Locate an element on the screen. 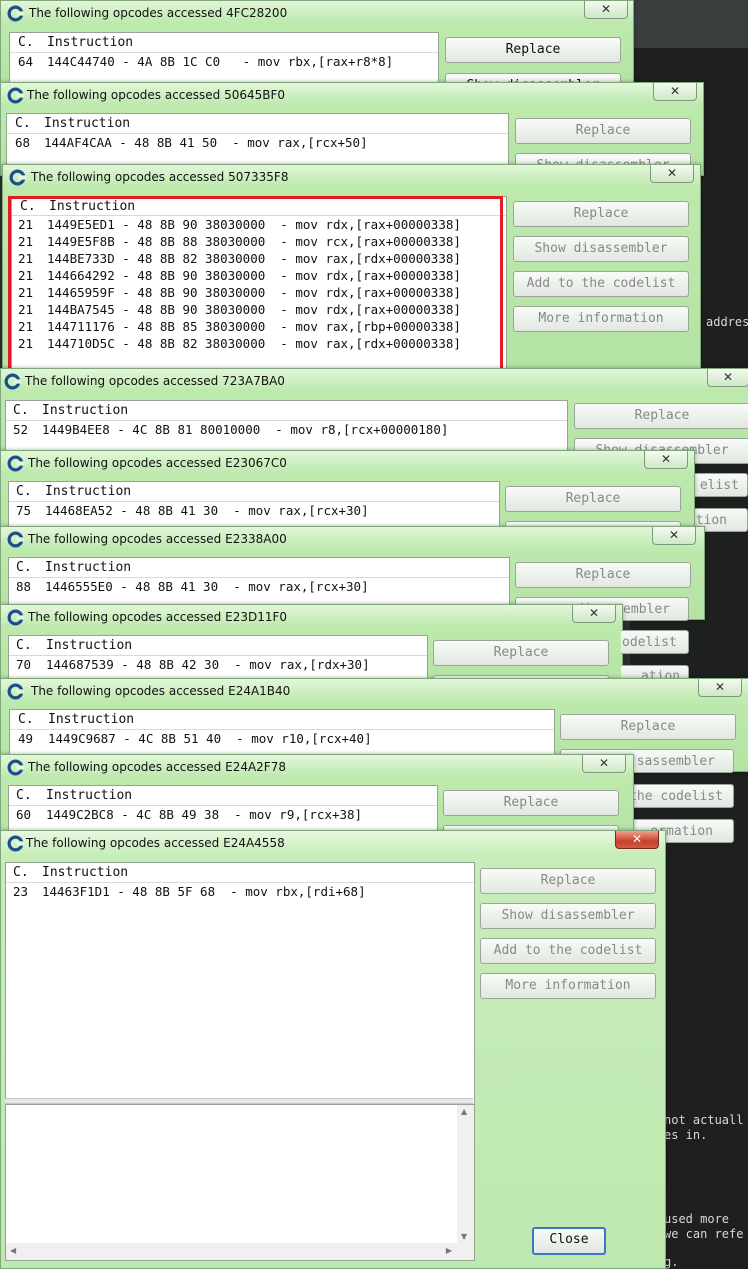  scroll-up-icon: ▲ is located at coordinates (464, 1111).